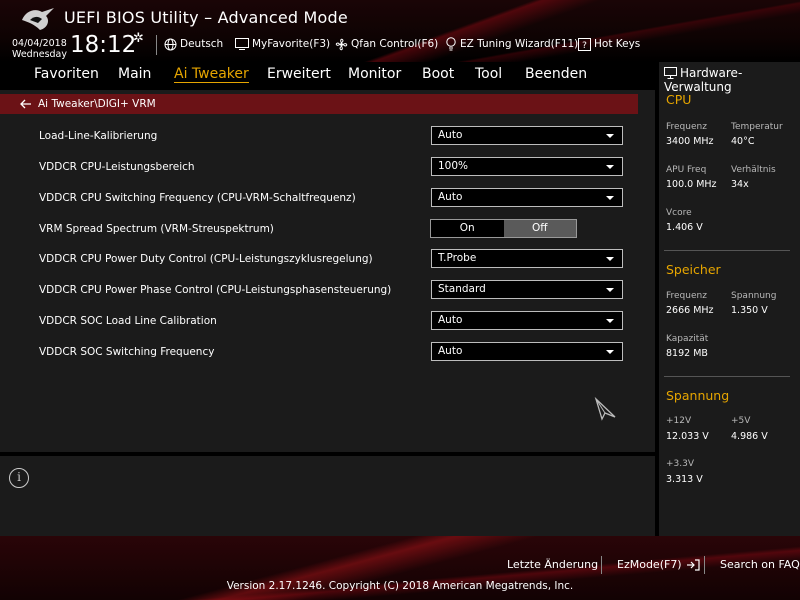 This screenshot has width=800, height=600. I want to click on breadcrumb-path: Ai Tweaker\DIGI+ VRM, so click(97, 104).